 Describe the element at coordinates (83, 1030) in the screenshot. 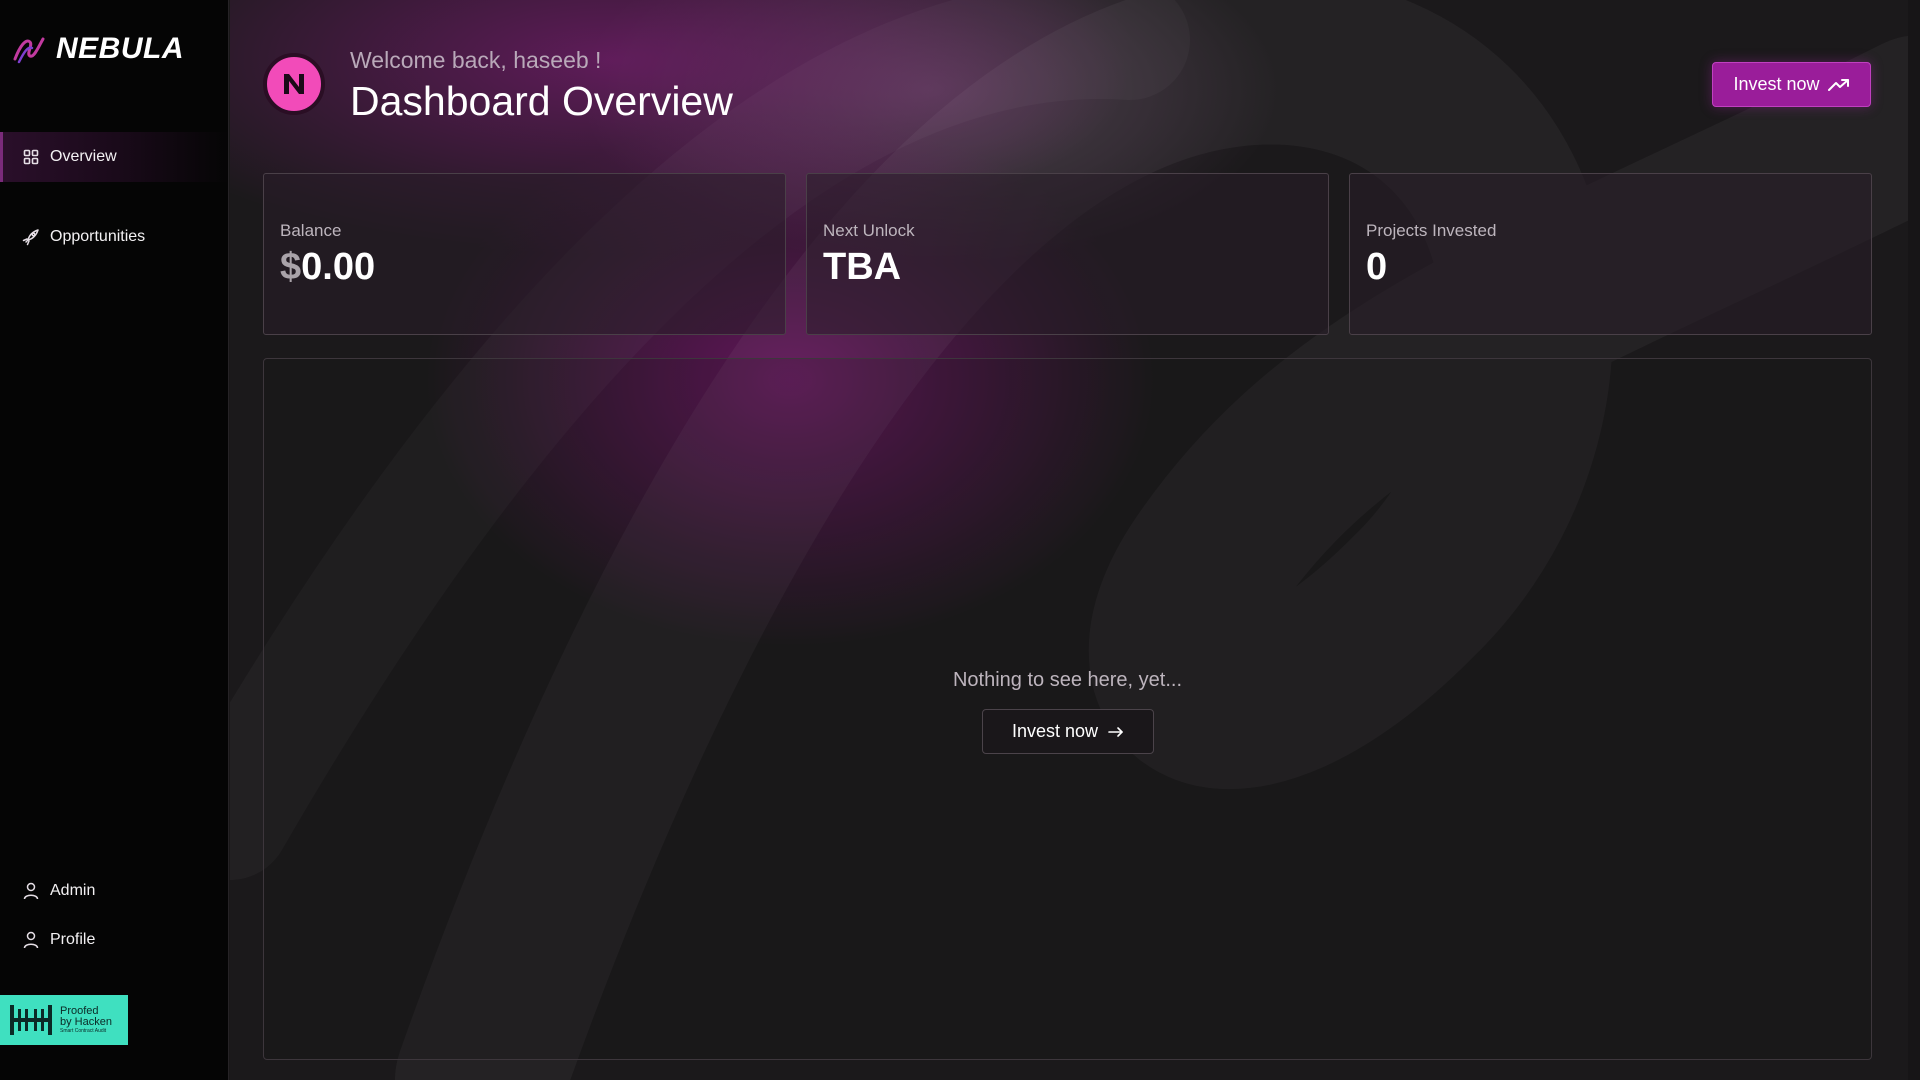

I see `audit-line-3: Smart Contract Audit` at that location.